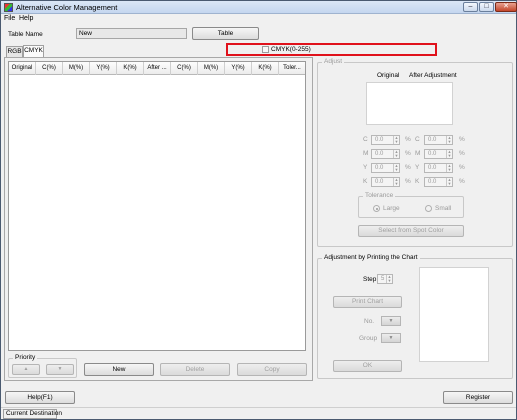 The image size is (517, 420). I want to click on chart-group-label: Group, so click(368, 338).